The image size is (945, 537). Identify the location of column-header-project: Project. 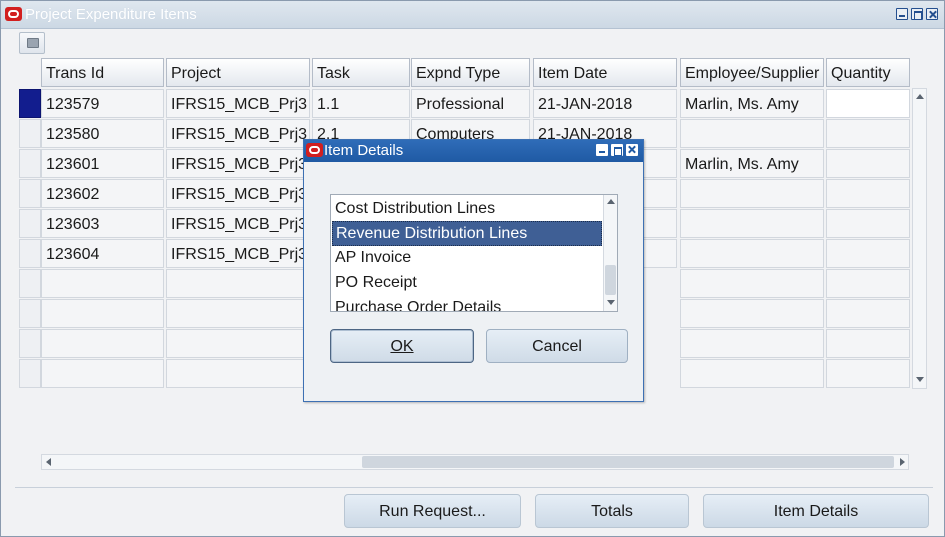
(238, 72).